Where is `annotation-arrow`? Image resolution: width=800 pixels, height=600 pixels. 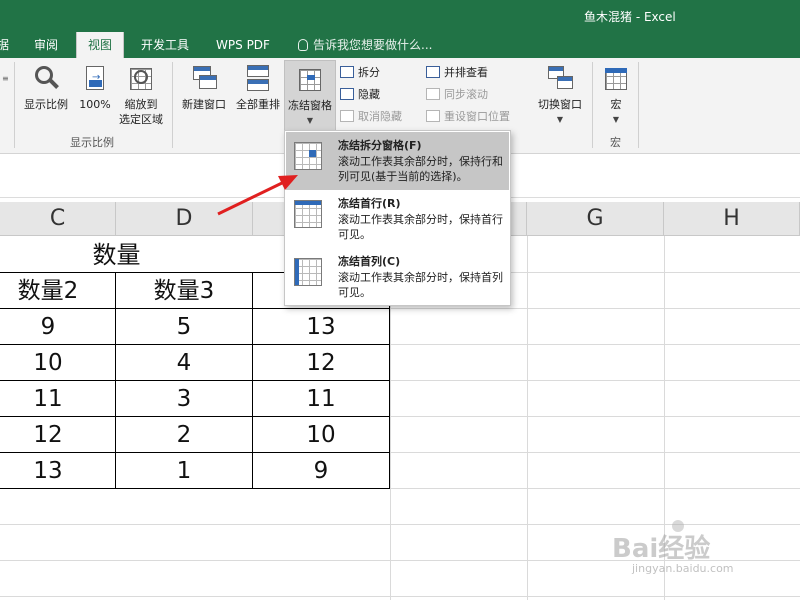 annotation-arrow is located at coordinates (257, 195).